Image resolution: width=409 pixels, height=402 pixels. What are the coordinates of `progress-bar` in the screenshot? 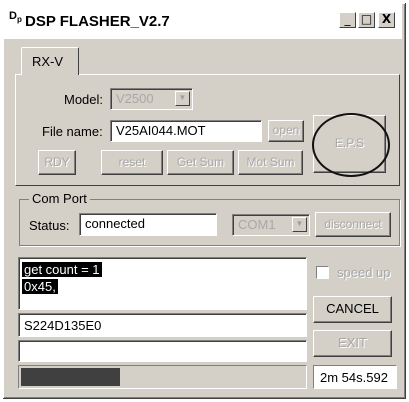 It's located at (162, 377).